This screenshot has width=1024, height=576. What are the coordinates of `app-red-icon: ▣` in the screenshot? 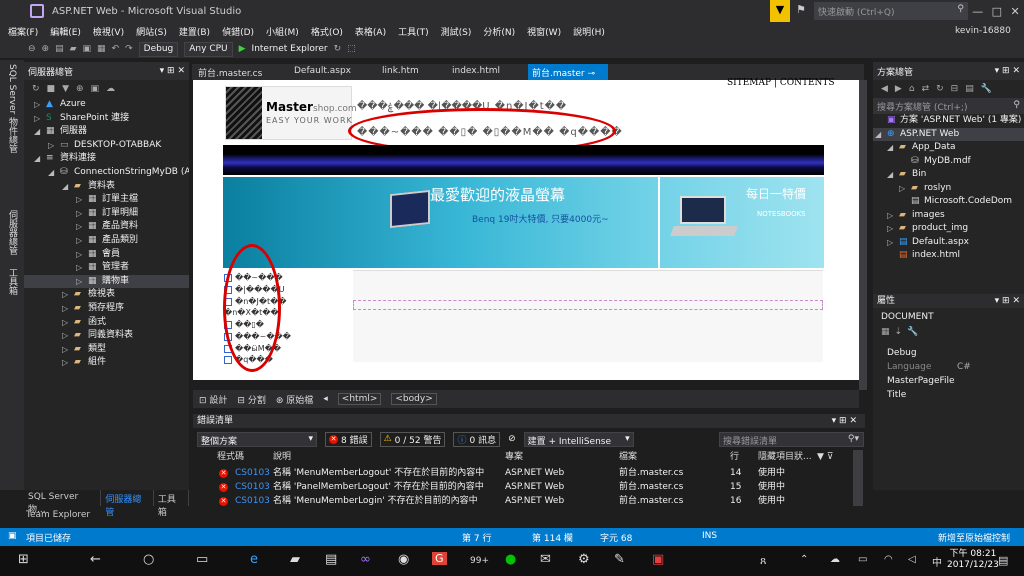 It's located at (658, 559).